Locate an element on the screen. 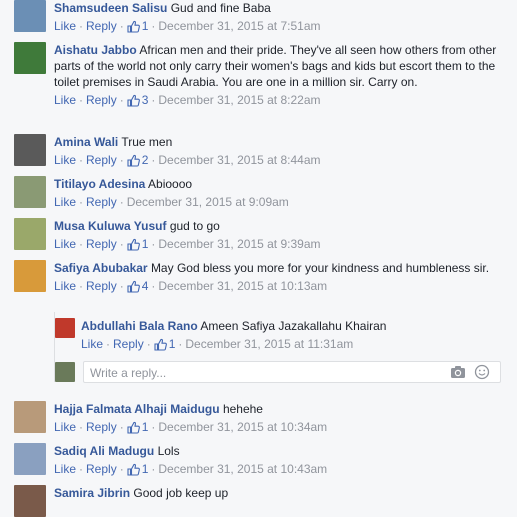 This screenshot has height=517, width=517. reply-input is located at coordinates (255, 373).